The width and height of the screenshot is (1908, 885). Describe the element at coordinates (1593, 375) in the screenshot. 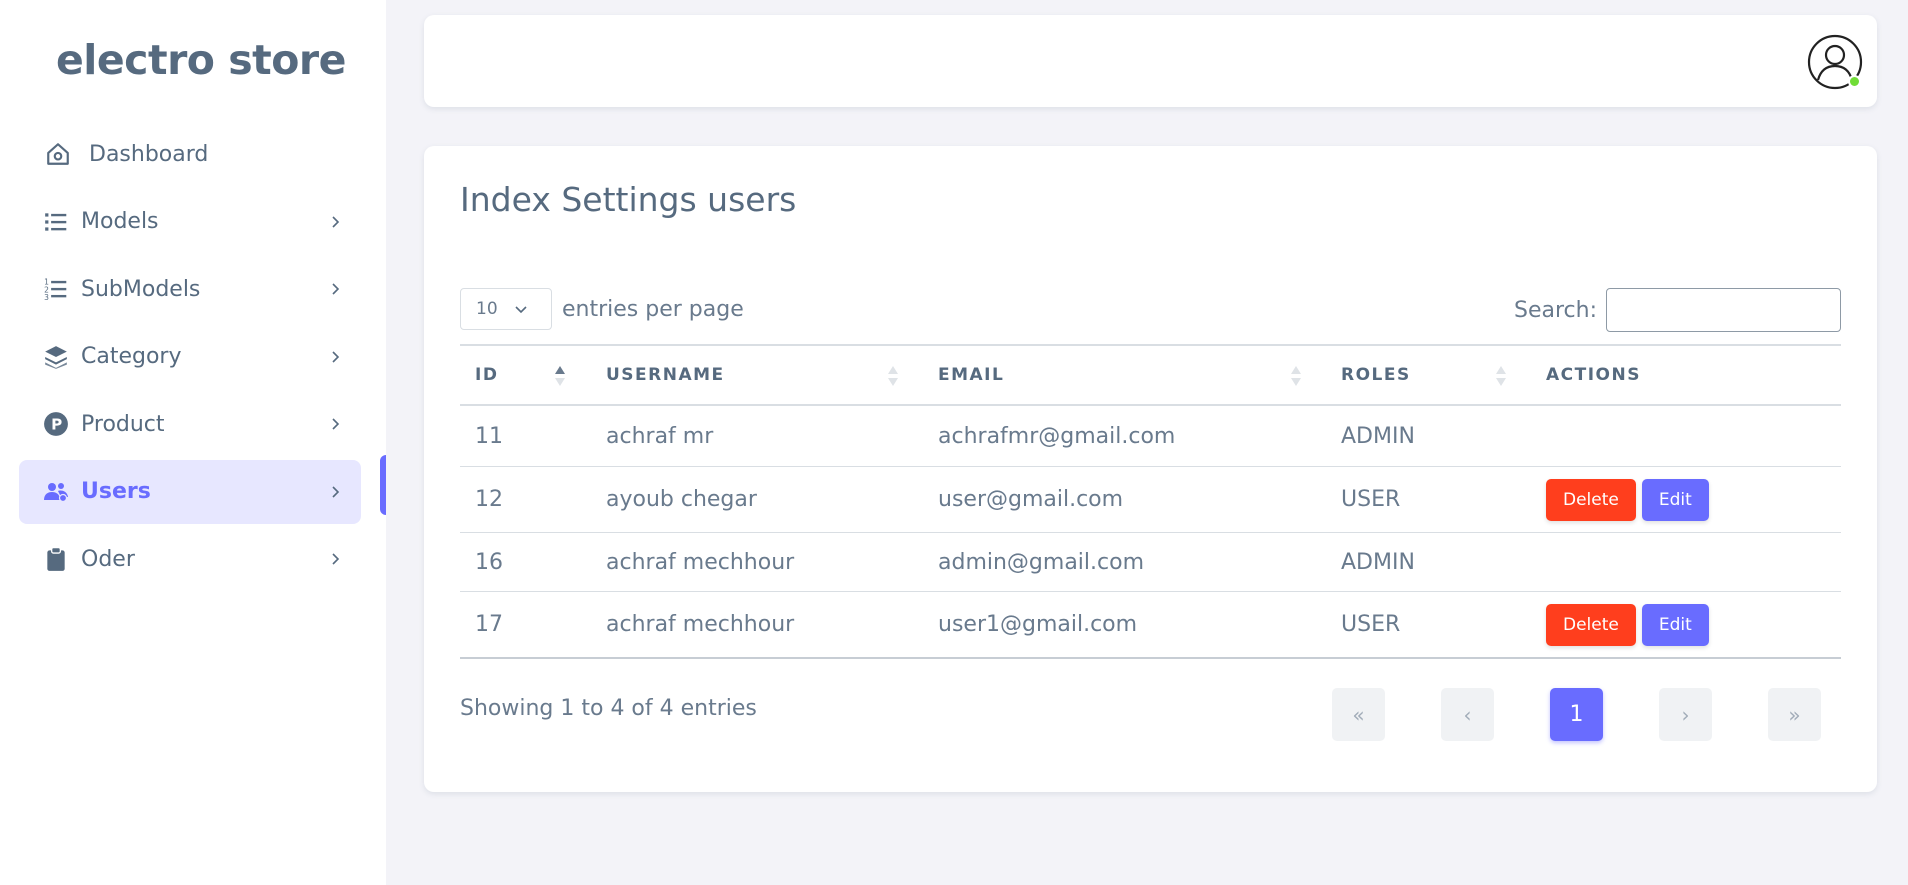

I see `column-header-actions: ACTIONS` at that location.